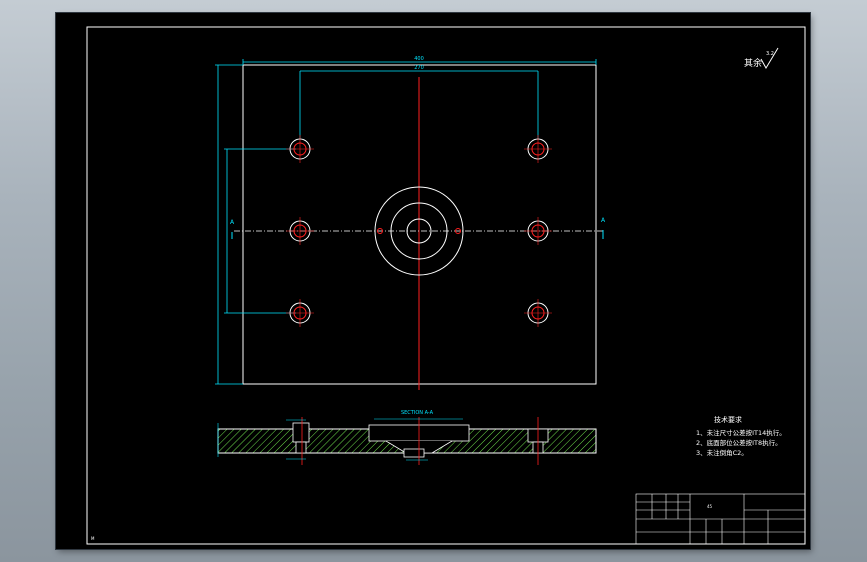 This screenshot has width=867, height=562. Describe the element at coordinates (407, 441) in the screenshot. I see `section-view` at that location.